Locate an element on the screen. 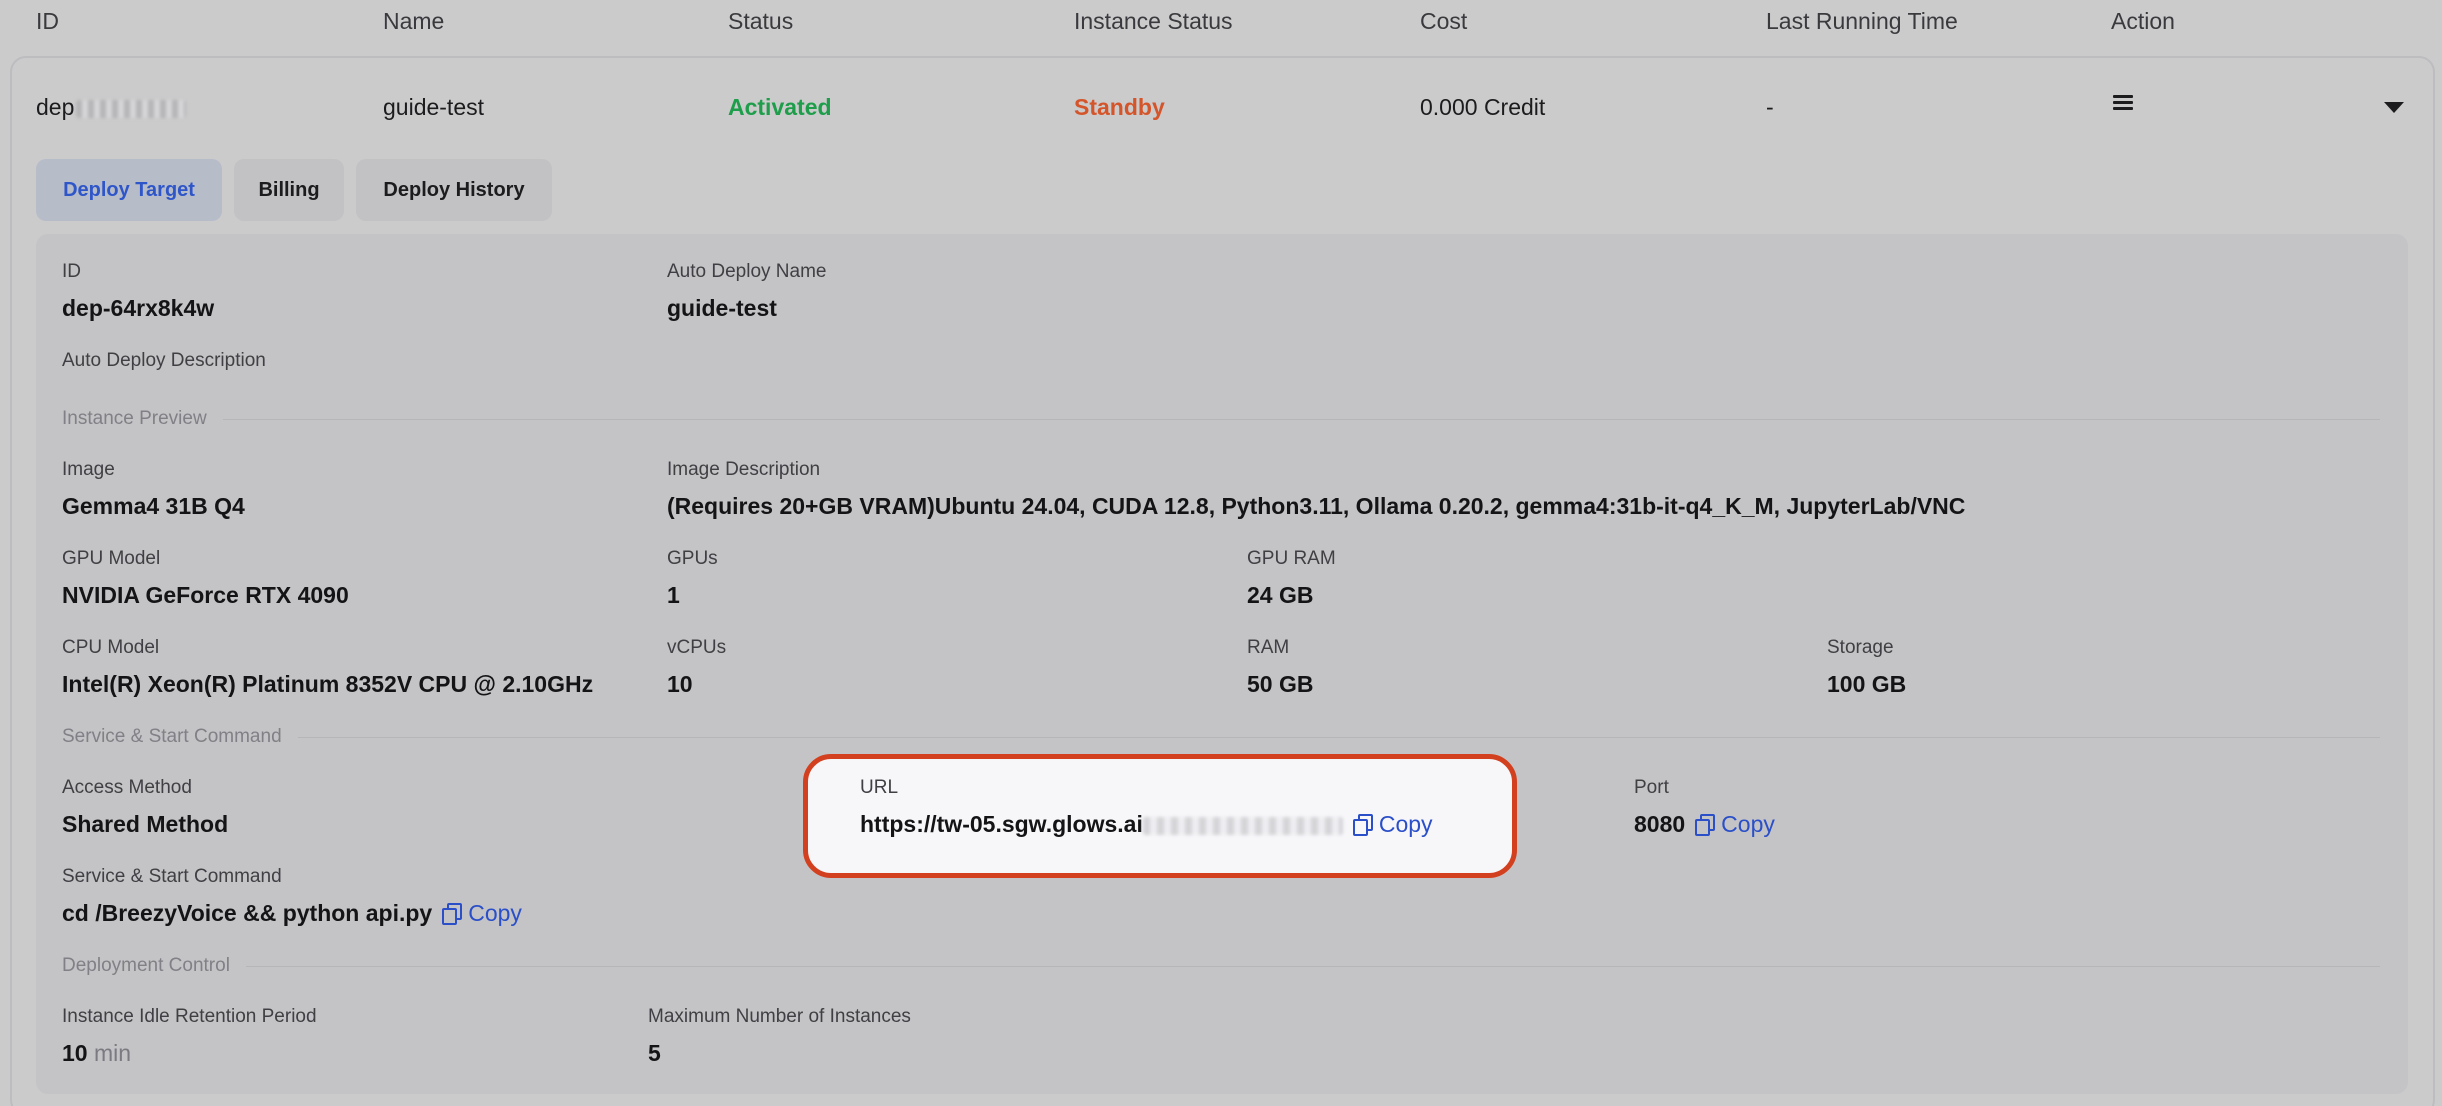 The height and width of the screenshot is (1106, 2442). tab-deploy-target: Deploy Target is located at coordinates (129, 190).